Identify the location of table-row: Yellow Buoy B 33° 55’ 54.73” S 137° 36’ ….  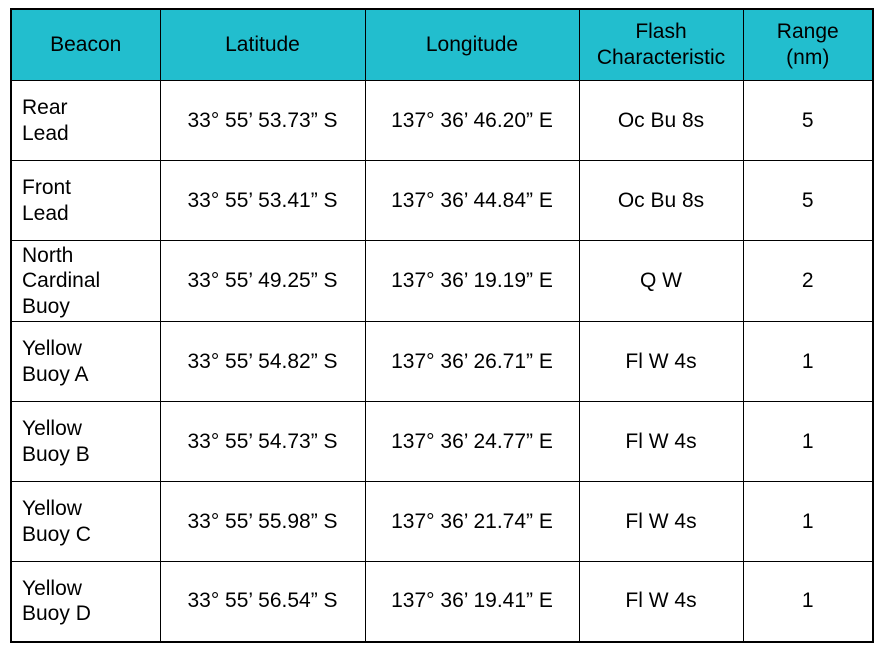
(442, 441).